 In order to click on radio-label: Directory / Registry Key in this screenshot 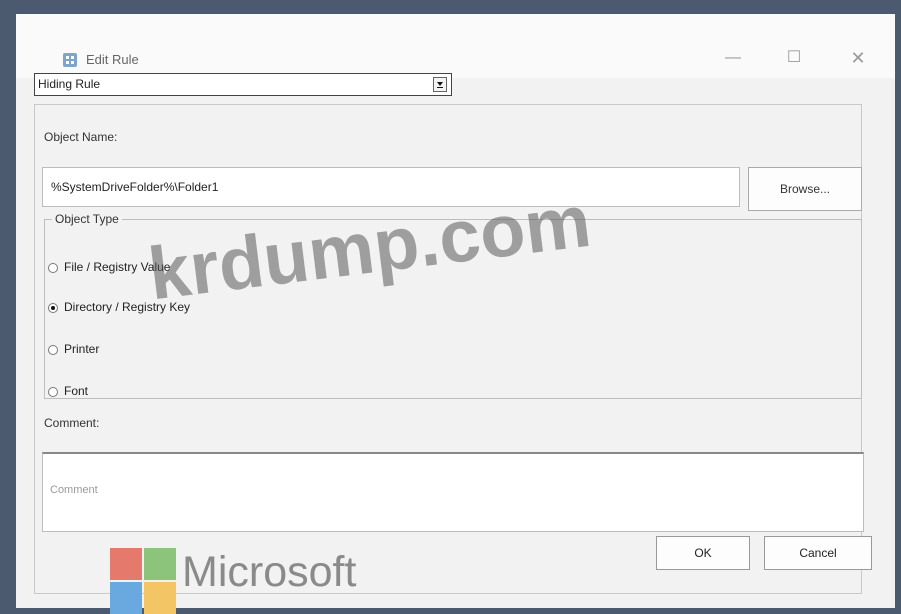, I will do `click(127, 307)`.